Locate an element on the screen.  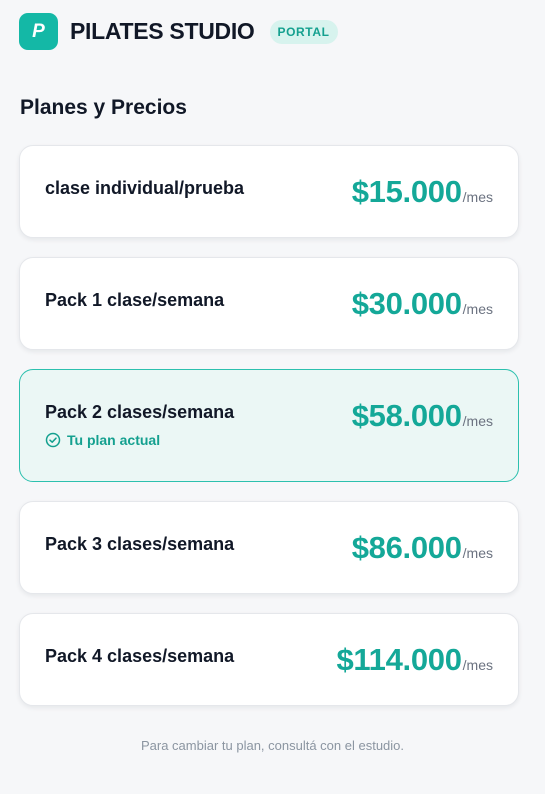
plan-card-pack-1: Pack 1 clase/semana $30.000 /mes is located at coordinates (269, 303).